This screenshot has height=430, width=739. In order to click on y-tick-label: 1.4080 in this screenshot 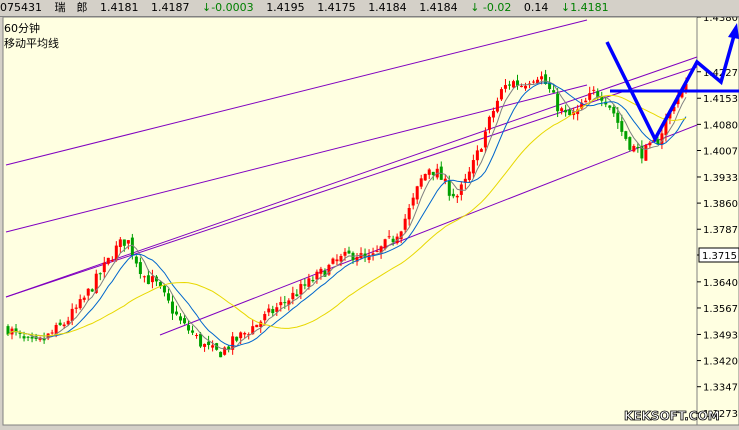, I will do `click(720, 125)`.